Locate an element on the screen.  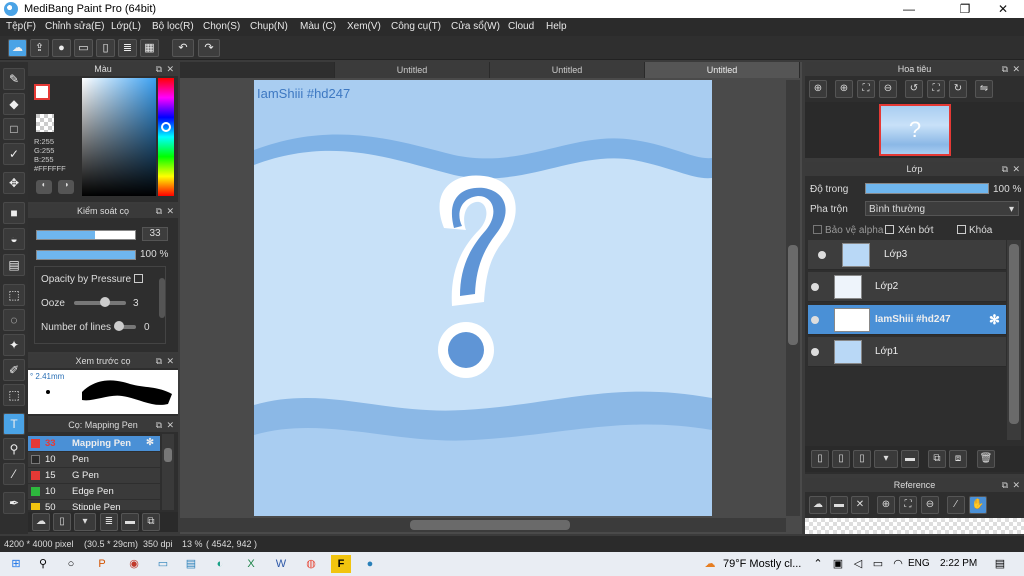
brush-menu-icon: ▾ is located at coordinates (85, 522).